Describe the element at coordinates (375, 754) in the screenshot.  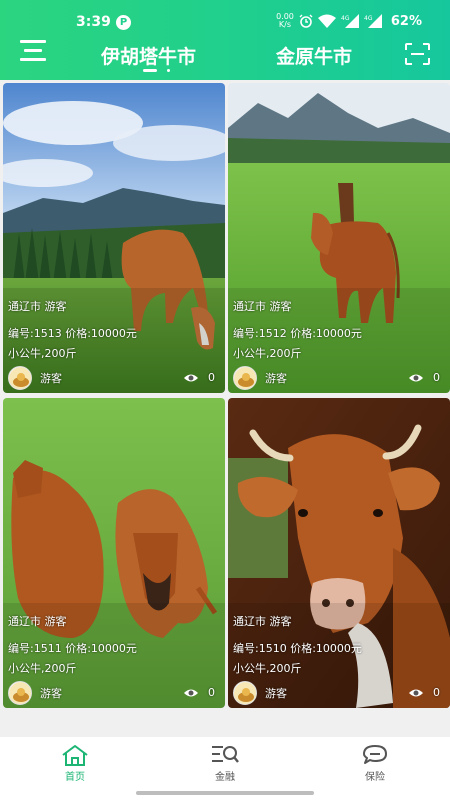
I see `chat-bubble-icon` at that location.